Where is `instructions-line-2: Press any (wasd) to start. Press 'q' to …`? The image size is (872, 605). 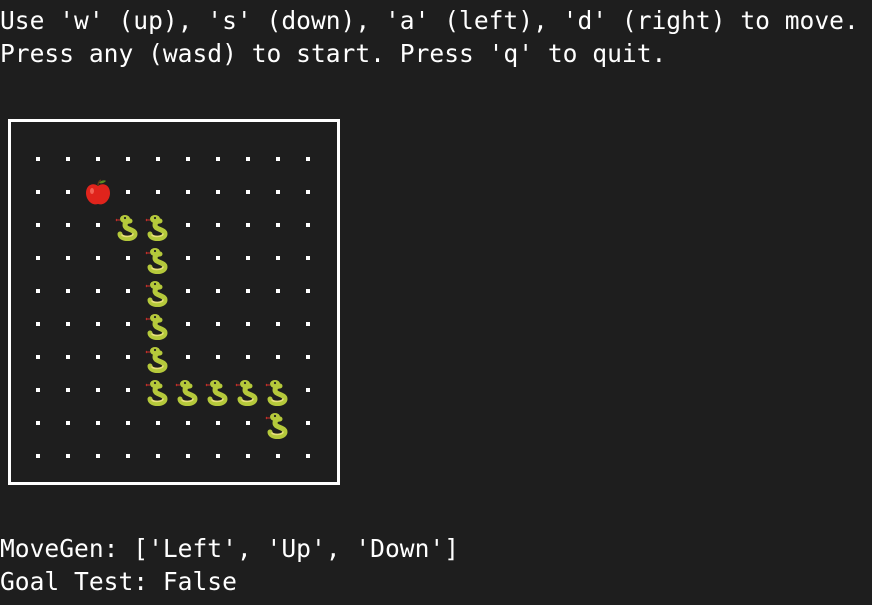
instructions-line-2: Press any (wasd) to start. Press 'q' to … is located at coordinates (333, 53).